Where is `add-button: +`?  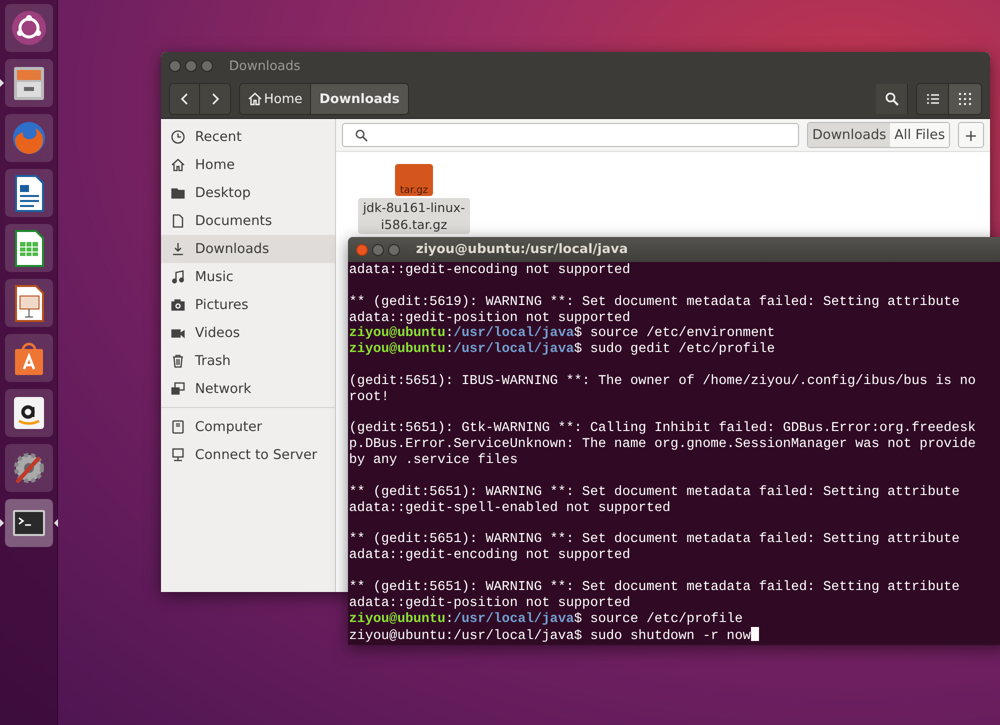 add-button: + is located at coordinates (971, 135).